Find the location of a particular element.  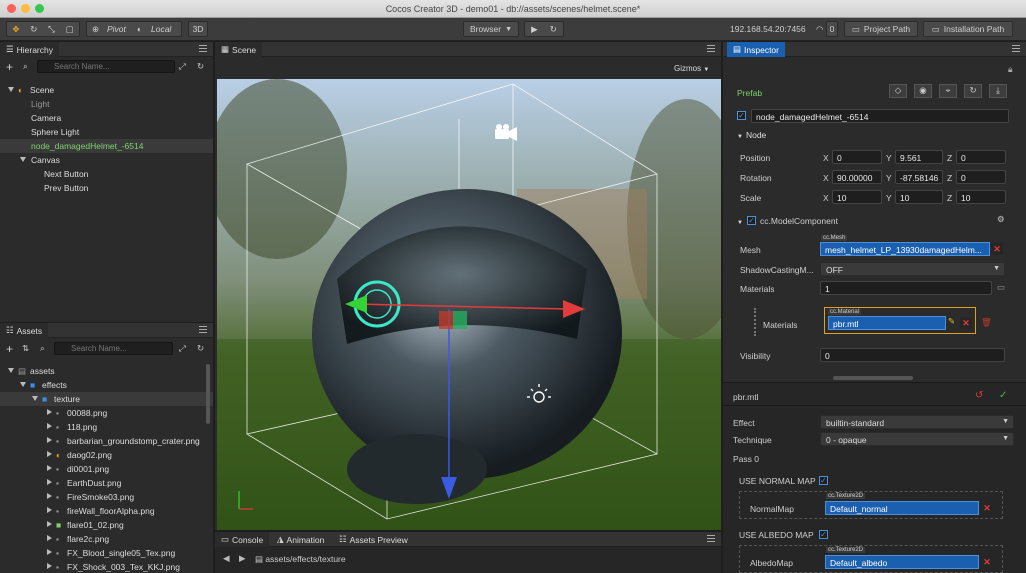

tab-inspector: ▤ Inspector is located at coordinates (756, 49).